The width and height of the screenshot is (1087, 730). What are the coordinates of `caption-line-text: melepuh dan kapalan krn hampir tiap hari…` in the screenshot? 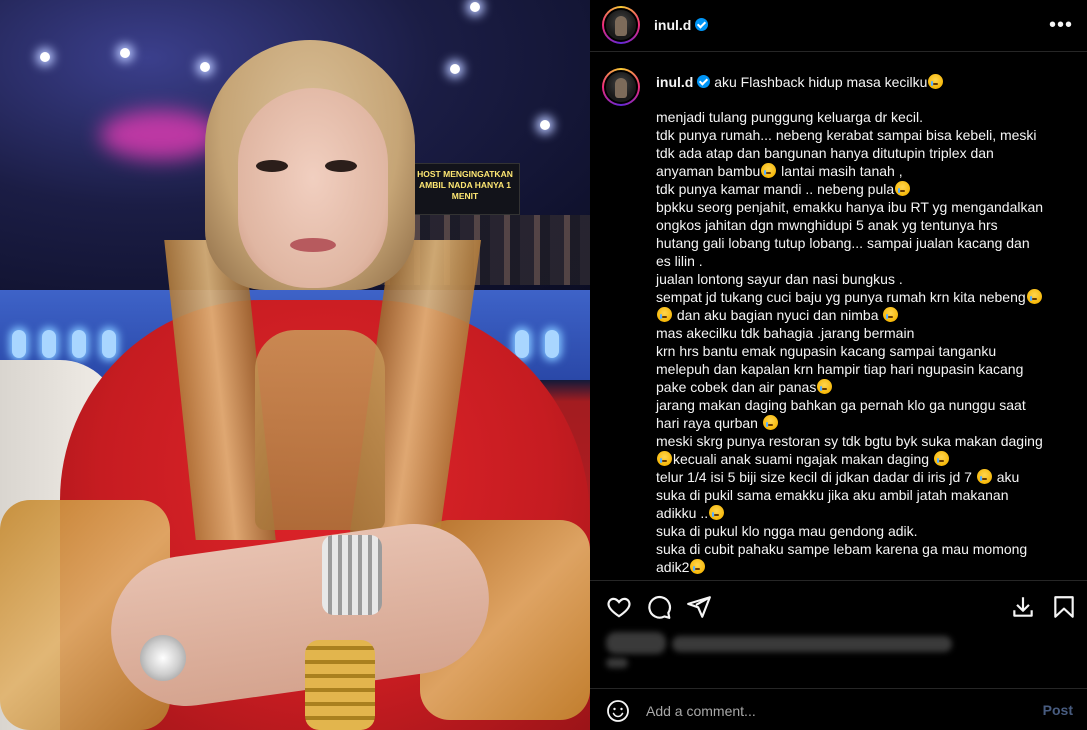 It's located at (840, 369).